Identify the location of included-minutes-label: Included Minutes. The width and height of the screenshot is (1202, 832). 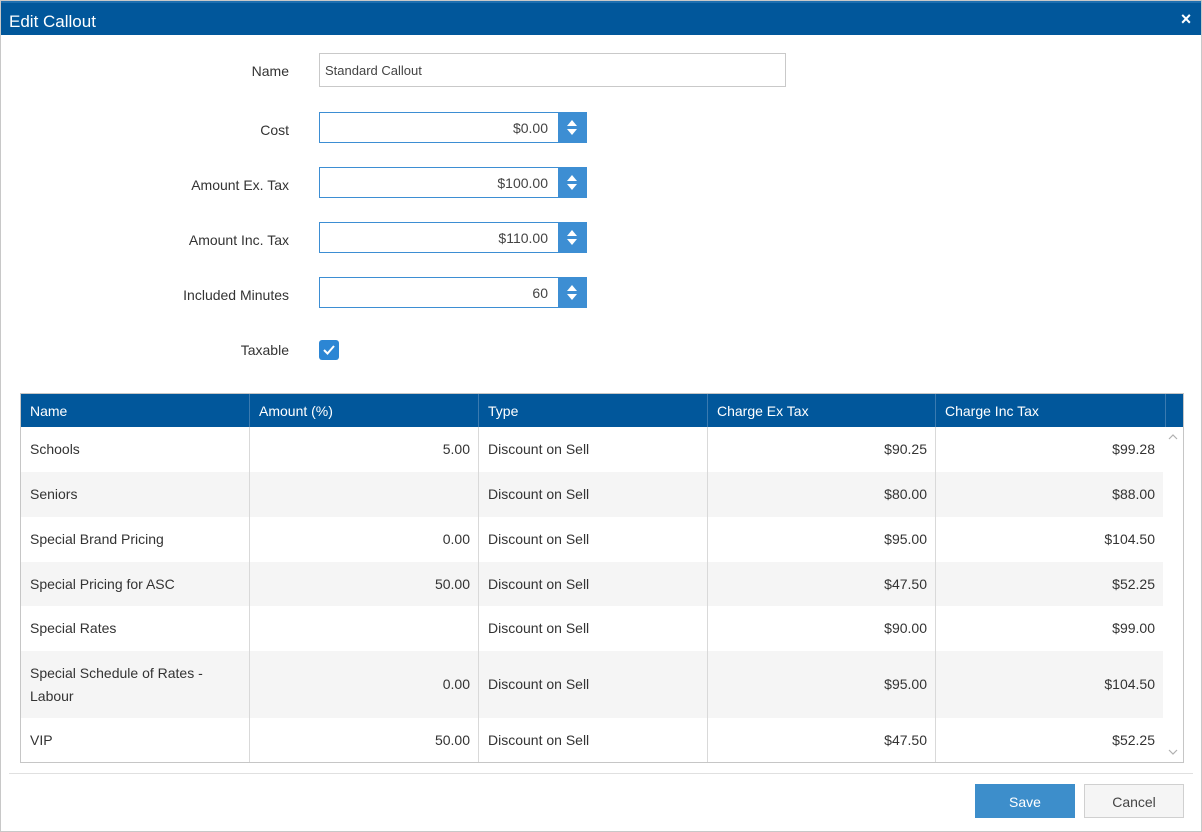
(236, 295).